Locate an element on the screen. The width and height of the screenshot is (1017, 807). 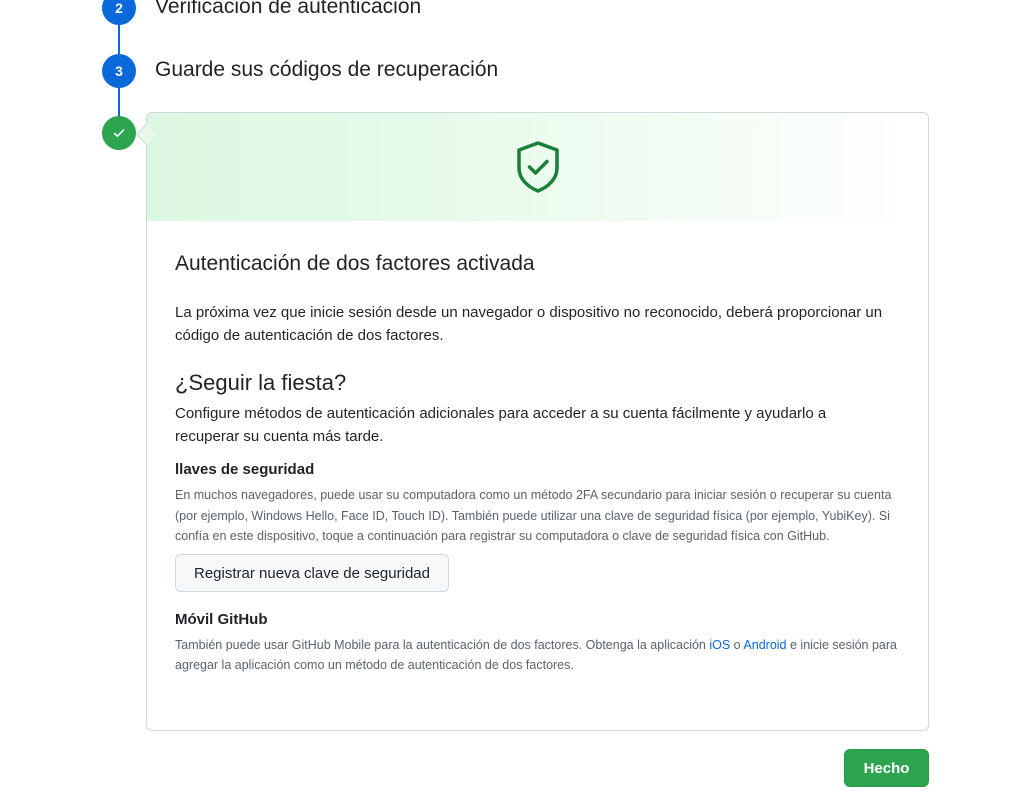
shield-check-icon is located at coordinates (537, 167).